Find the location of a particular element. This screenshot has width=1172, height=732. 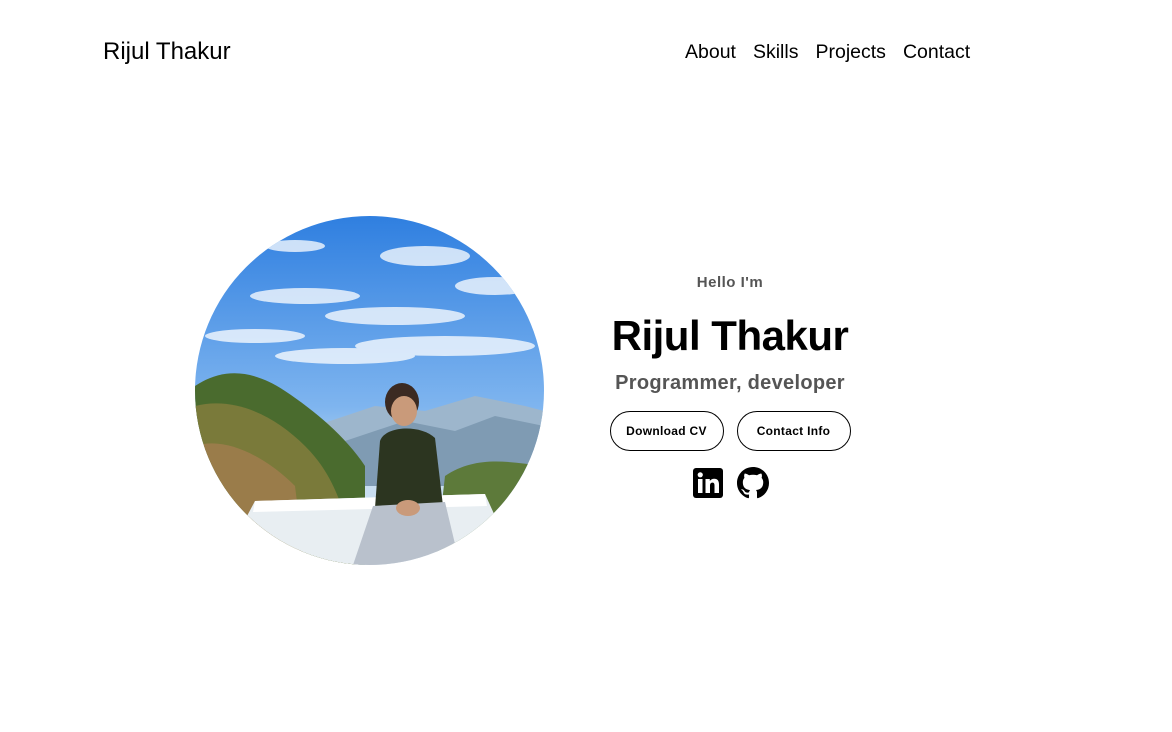

linkedin-icon is located at coordinates (708, 483).